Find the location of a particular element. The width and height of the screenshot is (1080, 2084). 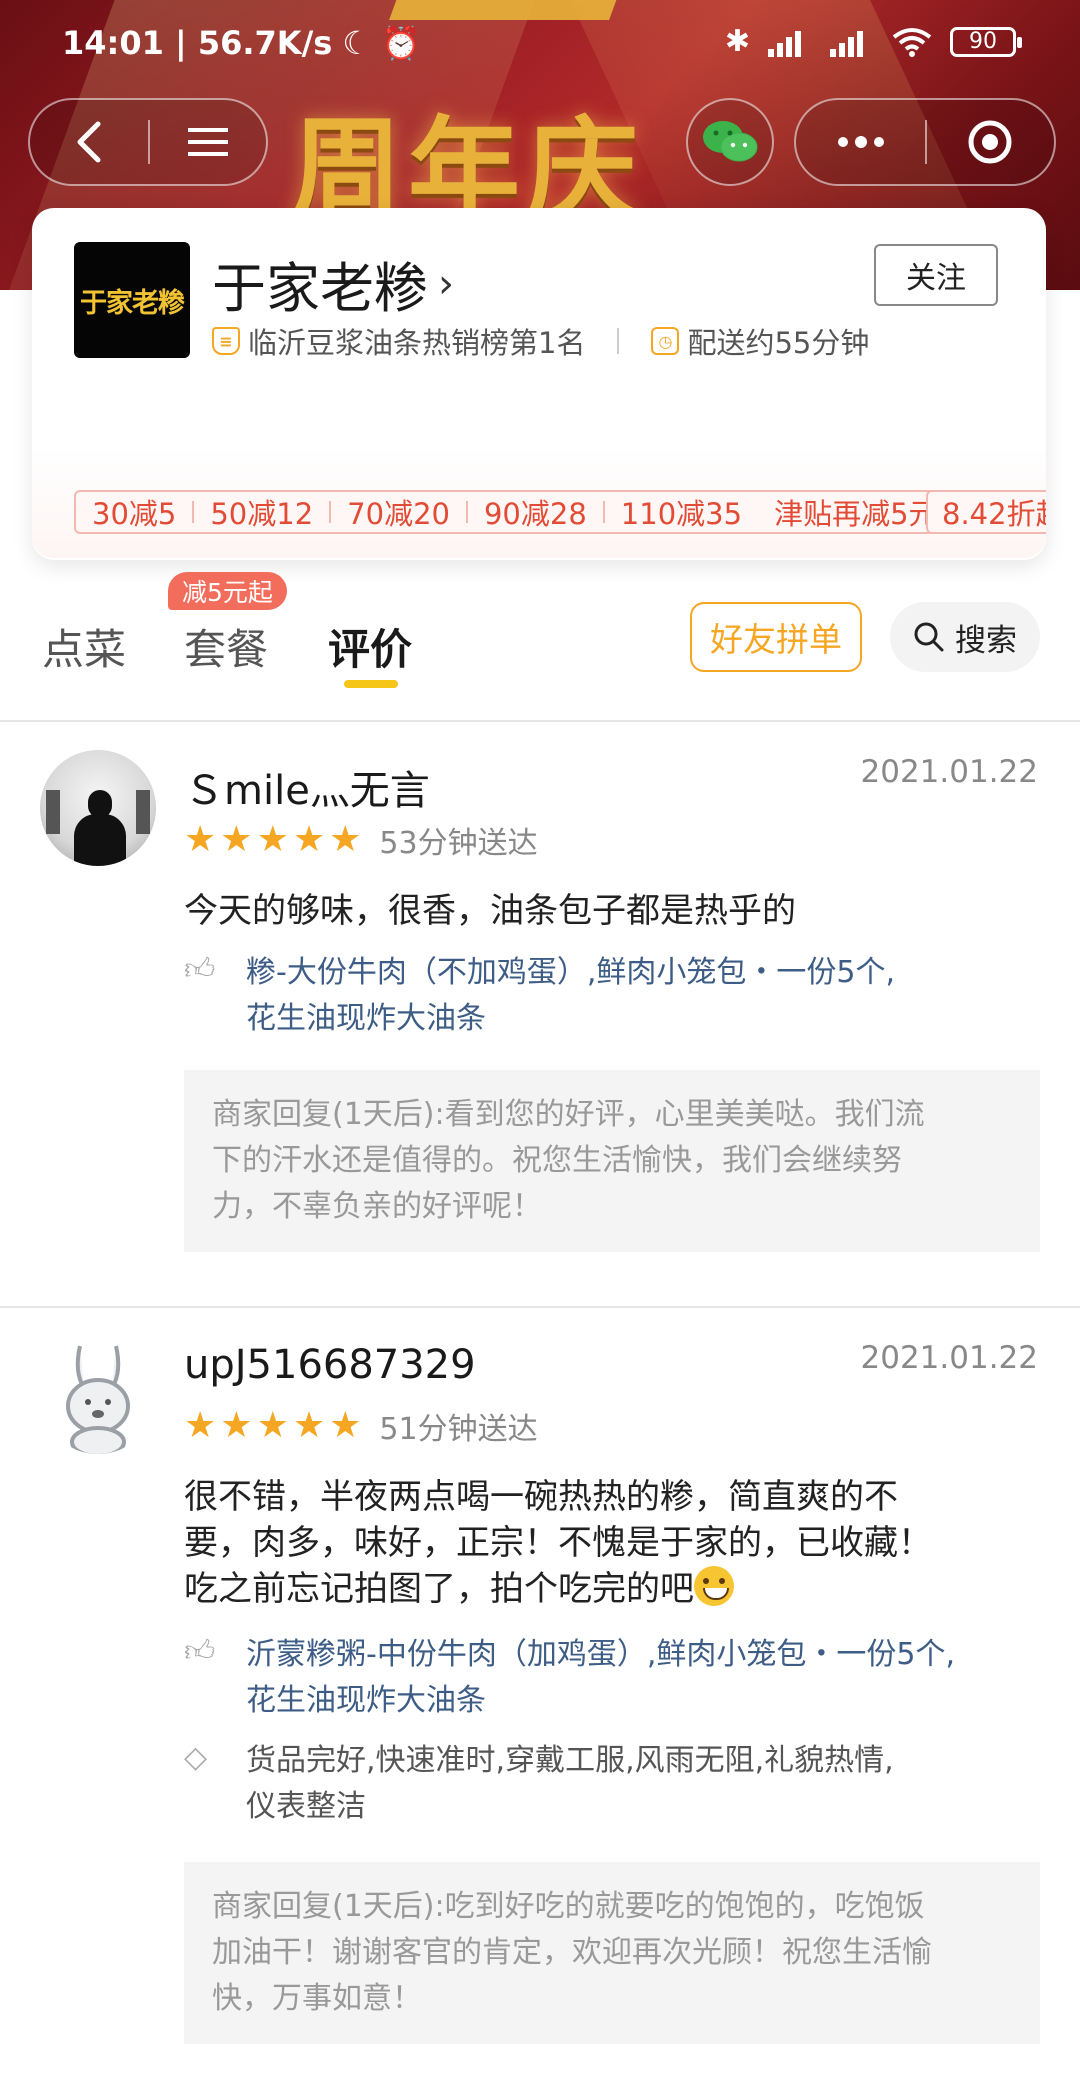

close-button is located at coordinates (990, 142).